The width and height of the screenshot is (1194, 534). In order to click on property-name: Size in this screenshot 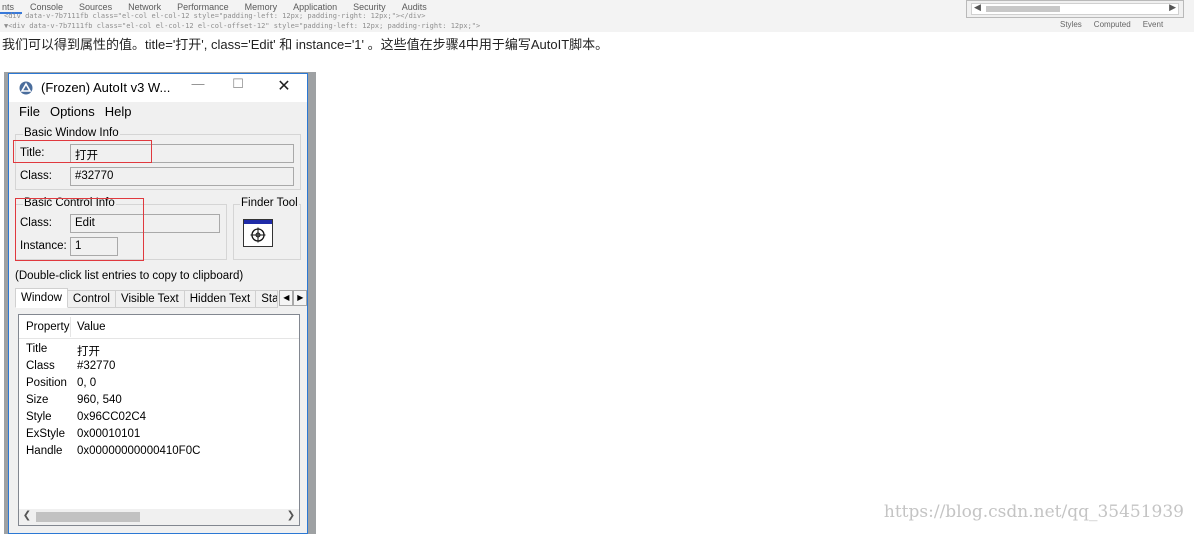, I will do `click(37, 400)`.